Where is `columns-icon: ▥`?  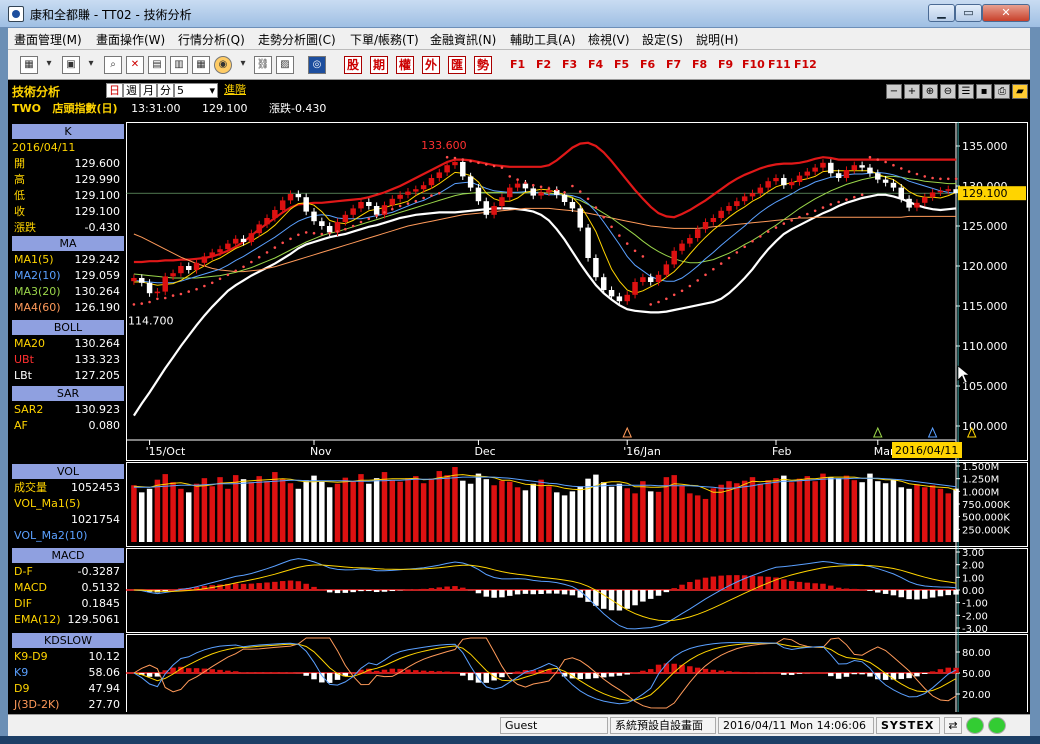
columns-icon: ▥ is located at coordinates (179, 65).